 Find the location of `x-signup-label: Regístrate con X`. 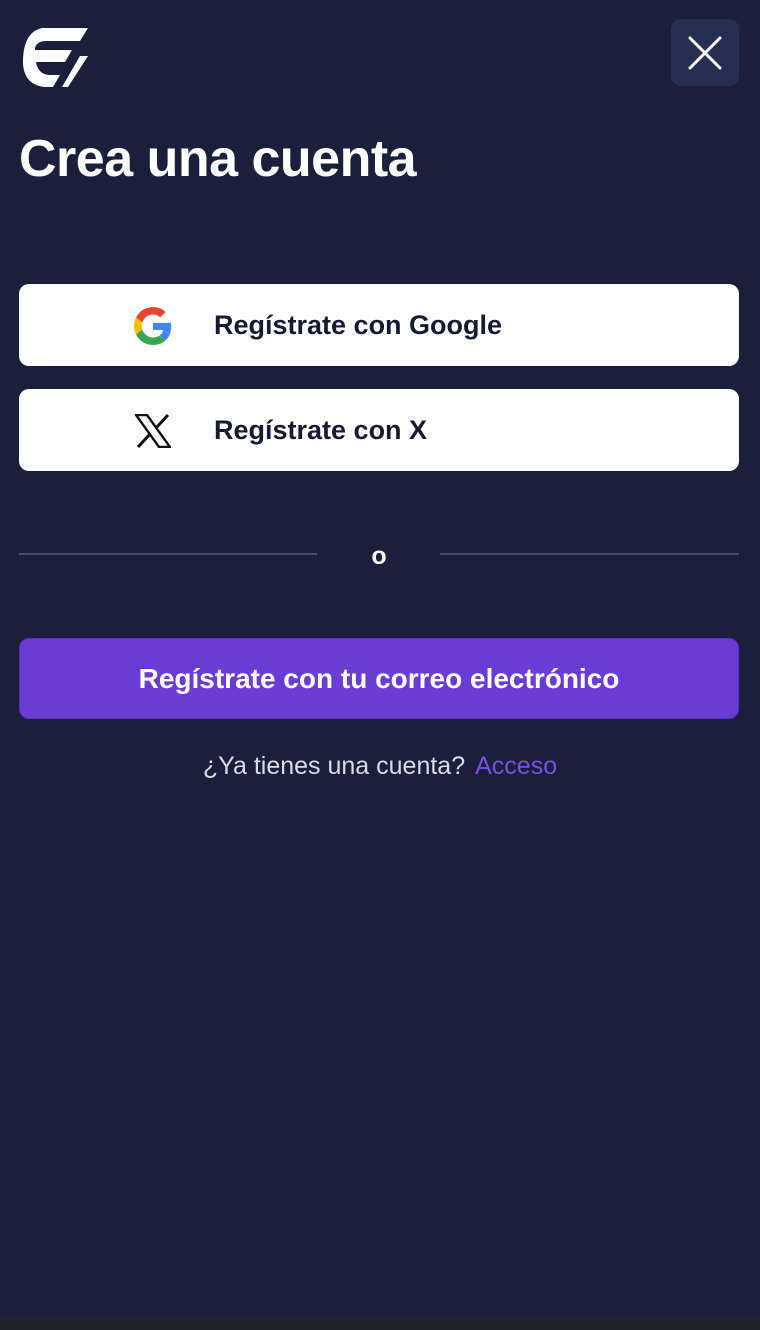

x-signup-label: Regístrate con X is located at coordinates (321, 430).